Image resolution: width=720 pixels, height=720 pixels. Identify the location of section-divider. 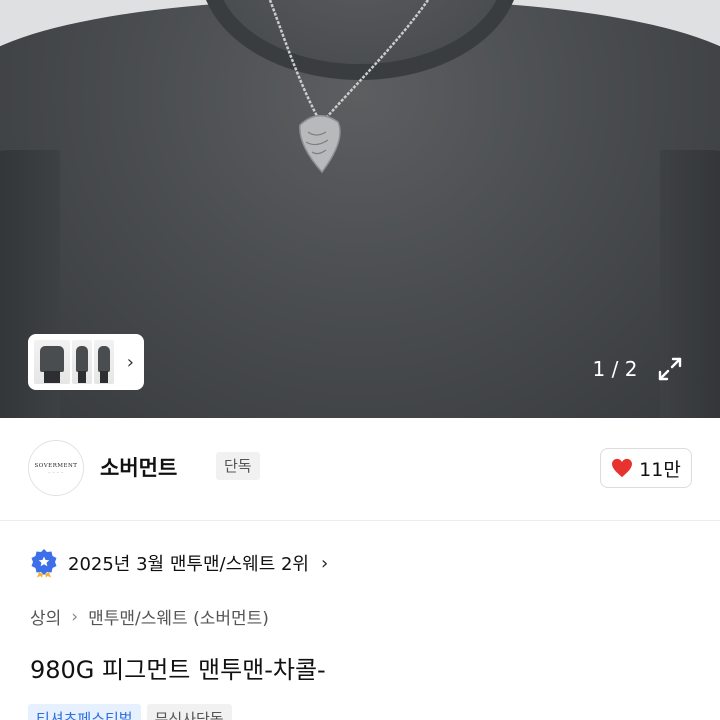
(360, 520).